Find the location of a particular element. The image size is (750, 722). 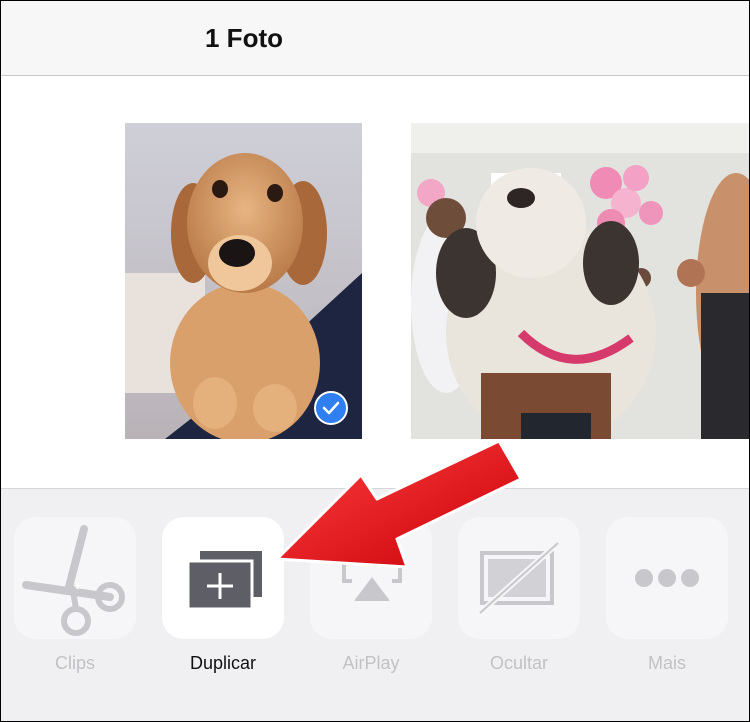

clips-tile: + is located at coordinates (75, 578).